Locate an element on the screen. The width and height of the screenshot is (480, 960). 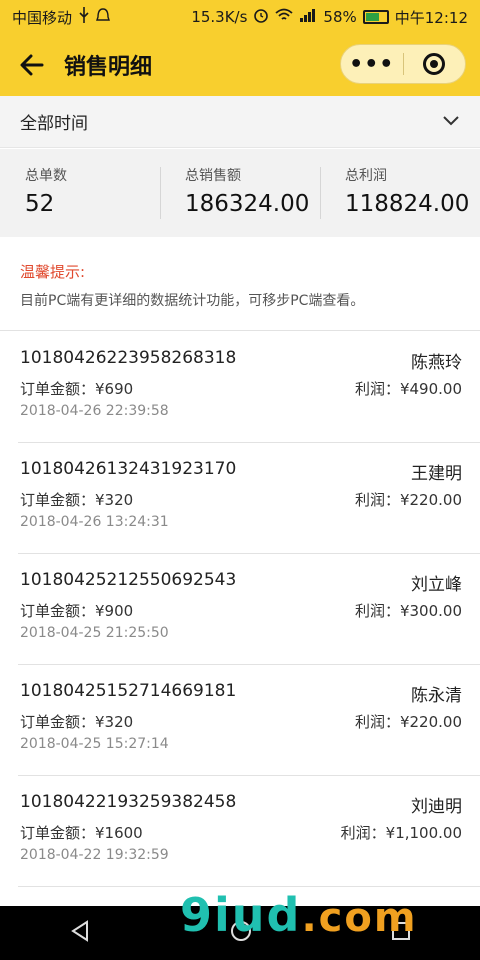
network-speed: 15.3K/s is located at coordinates (219, 17).